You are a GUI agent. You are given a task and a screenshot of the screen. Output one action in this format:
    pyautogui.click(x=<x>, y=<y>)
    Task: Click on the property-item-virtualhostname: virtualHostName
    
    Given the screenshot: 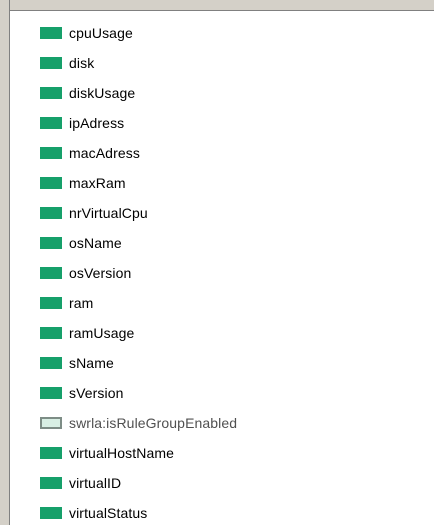 What is the action you would take?
    pyautogui.click(x=230, y=453)
    